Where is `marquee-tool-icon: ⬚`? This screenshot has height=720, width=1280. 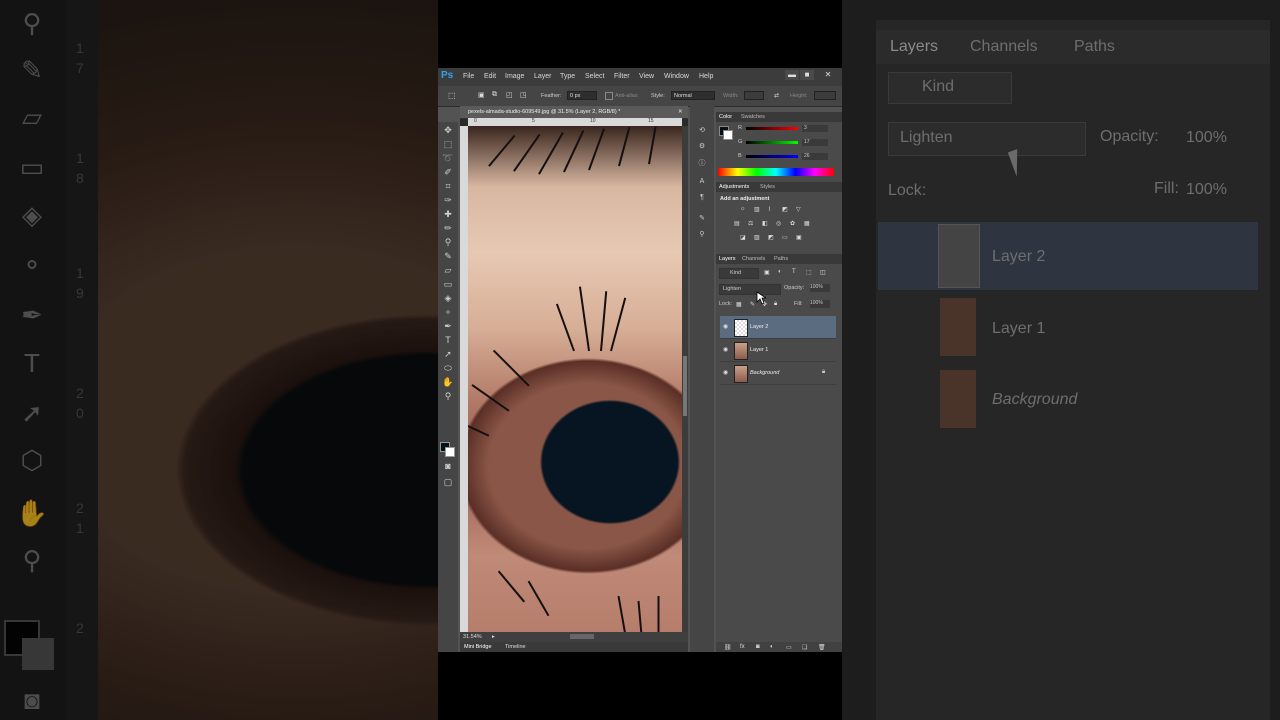
marquee-tool-icon: ⬚ is located at coordinates (452, 95).